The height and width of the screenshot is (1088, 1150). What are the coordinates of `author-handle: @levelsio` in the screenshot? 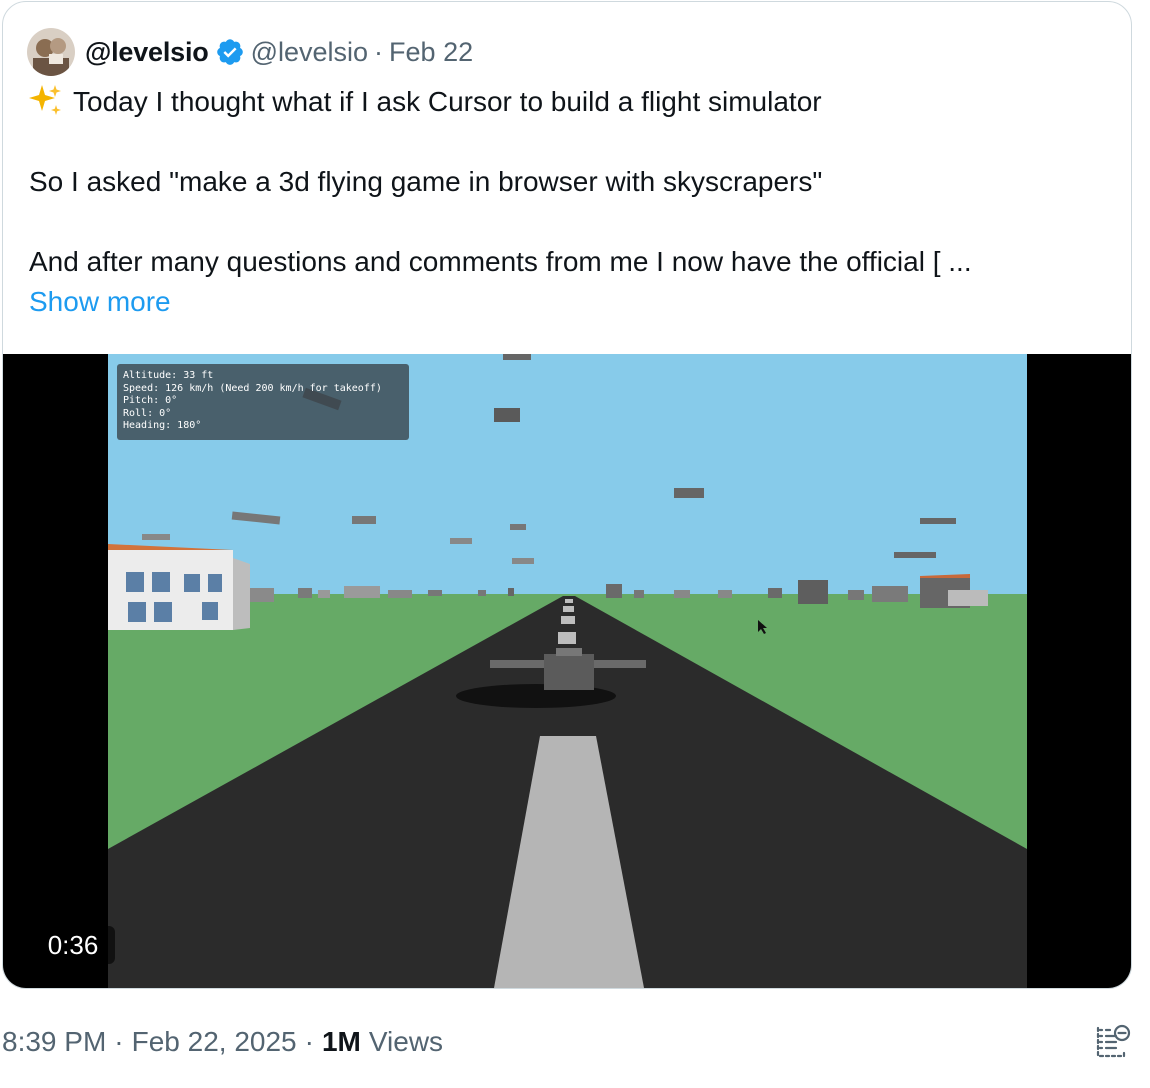 It's located at (309, 52).